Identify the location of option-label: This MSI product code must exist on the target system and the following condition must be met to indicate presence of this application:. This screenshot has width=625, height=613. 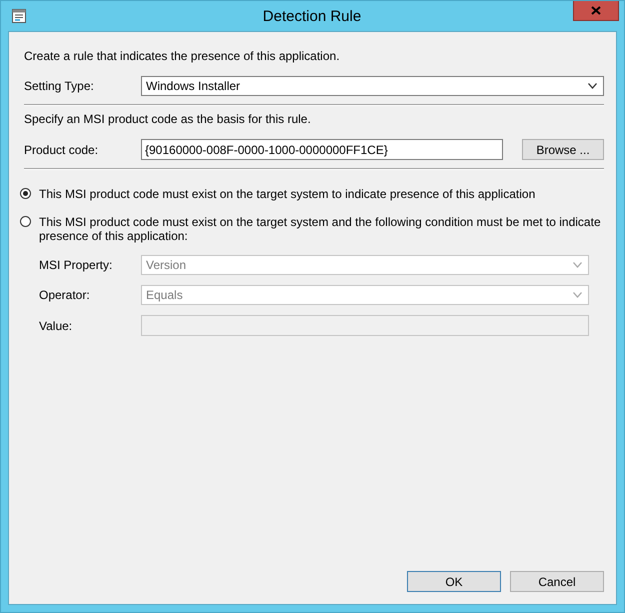
(320, 229).